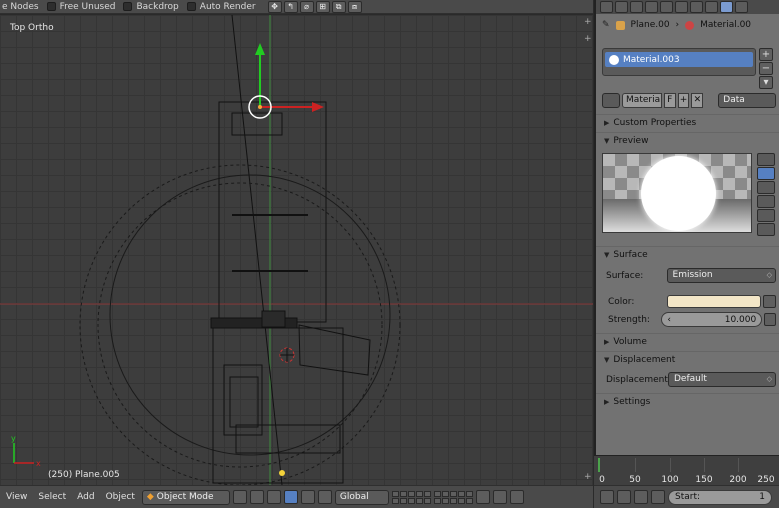 Image resolution: width=779 pixels, height=508 pixels. Describe the element at coordinates (16, 497) in the screenshot. I see `menu-view: View` at that location.